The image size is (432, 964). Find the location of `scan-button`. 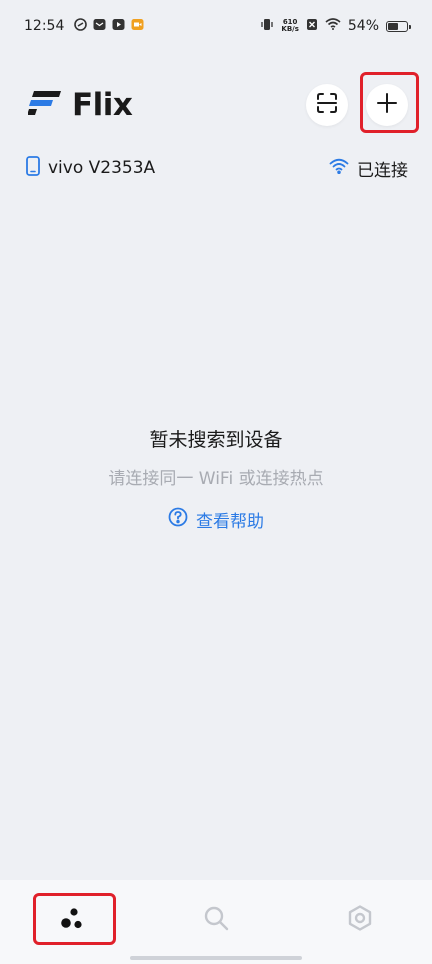

scan-button is located at coordinates (327, 105).